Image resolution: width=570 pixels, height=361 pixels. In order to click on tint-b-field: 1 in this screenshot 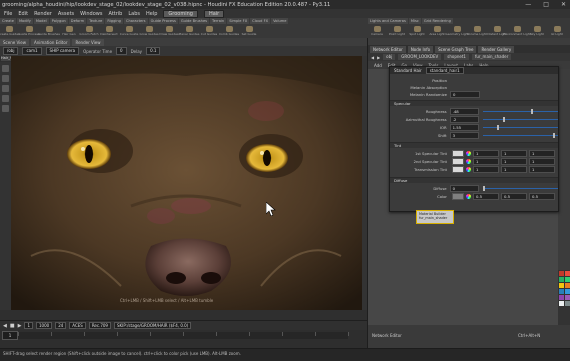, I will do `click(542, 161)`.